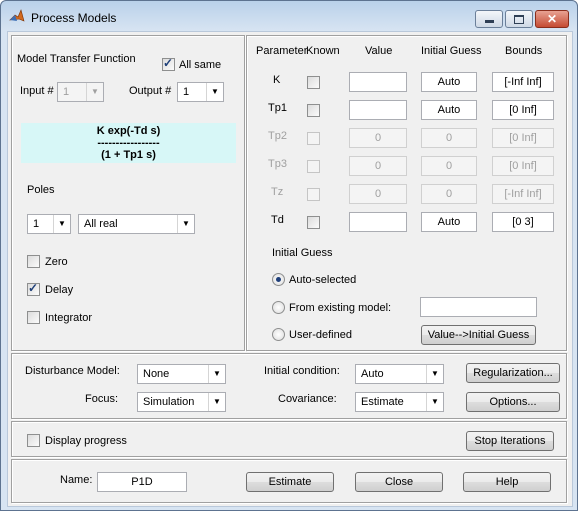 The width and height of the screenshot is (578, 511). I want to click on initial-condition-label: Initial condition:, so click(302, 371).